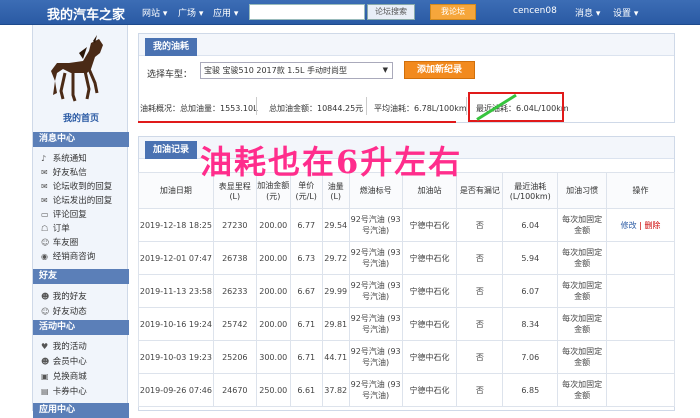  What do you see at coordinates (86, 13) in the screenshot?
I see `site-logo: 我的汽车之家` at bounding box center [86, 13].